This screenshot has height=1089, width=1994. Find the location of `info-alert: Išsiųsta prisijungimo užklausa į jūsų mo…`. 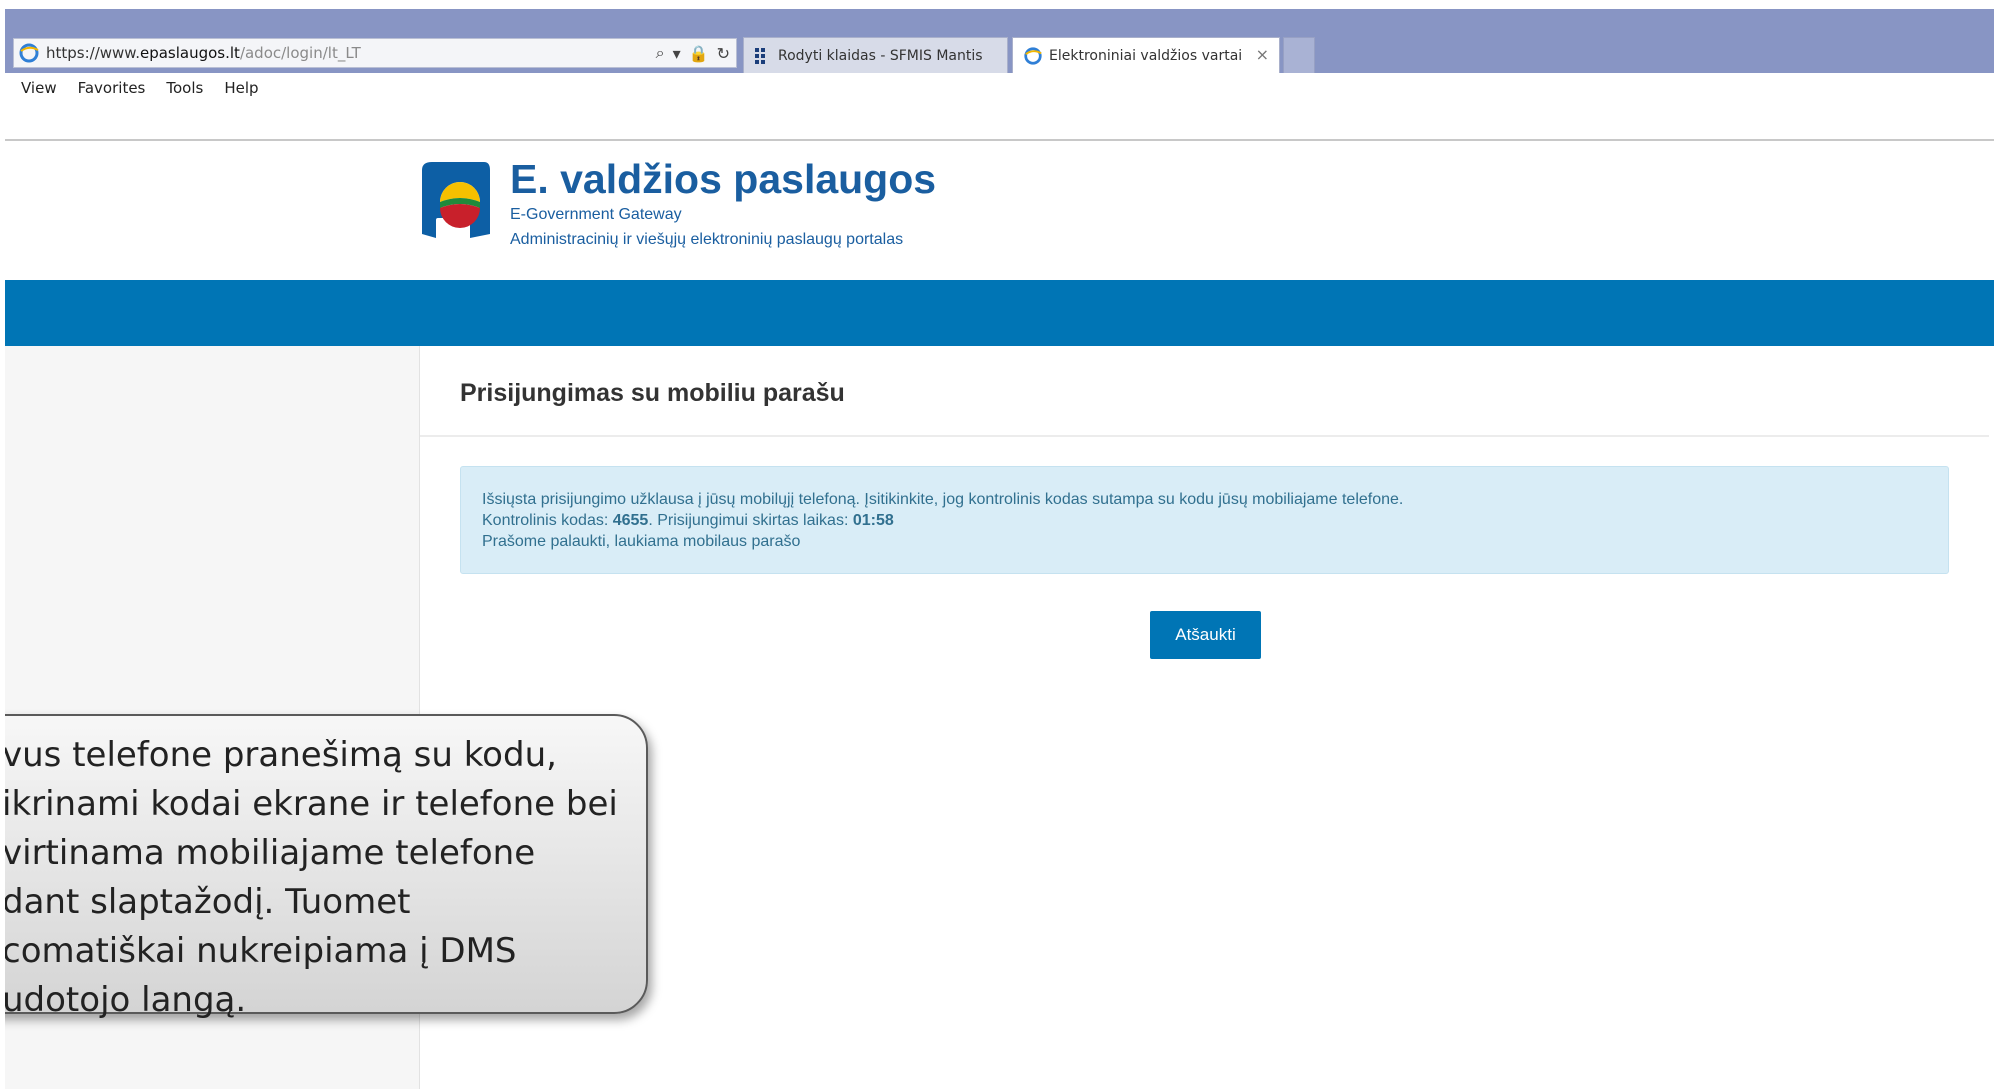

info-alert: Išsiųsta prisijungimo užklausa į jūsų mo… is located at coordinates (1204, 520).